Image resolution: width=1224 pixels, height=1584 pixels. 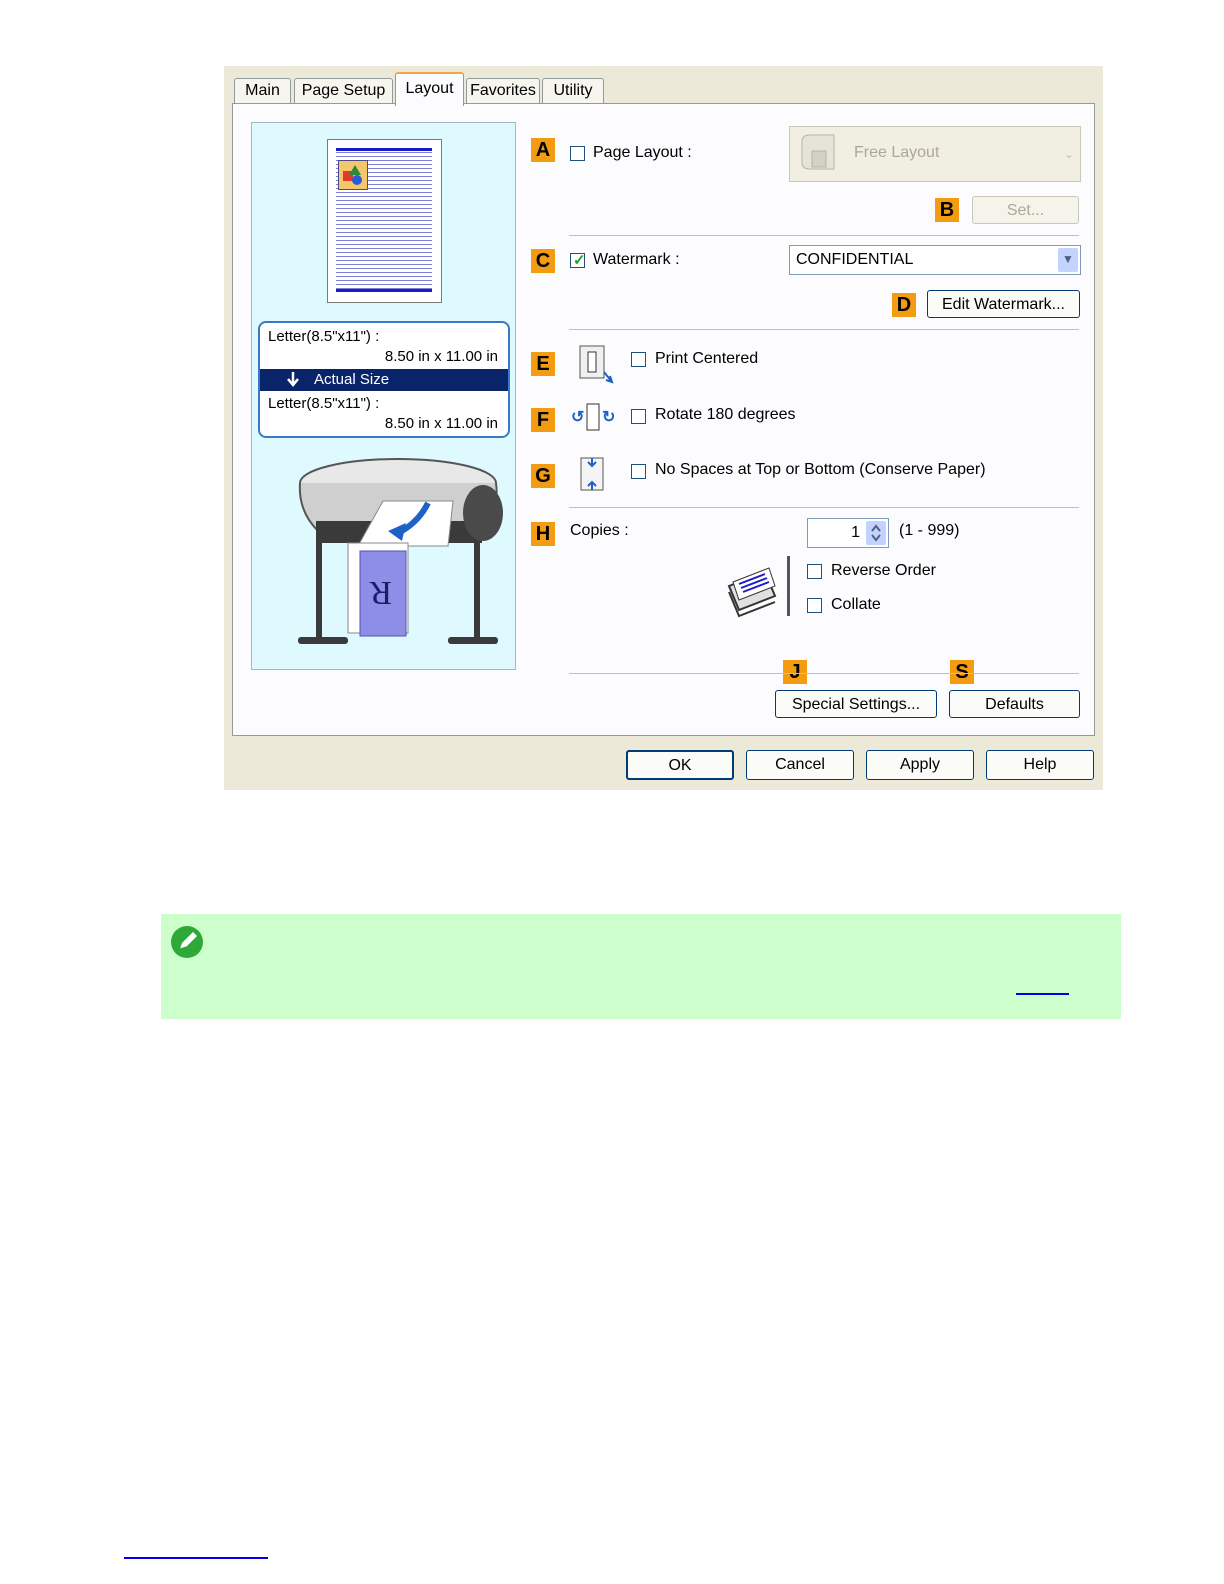 I want to click on tab-utility: Utility, so click(x=573, y=90).